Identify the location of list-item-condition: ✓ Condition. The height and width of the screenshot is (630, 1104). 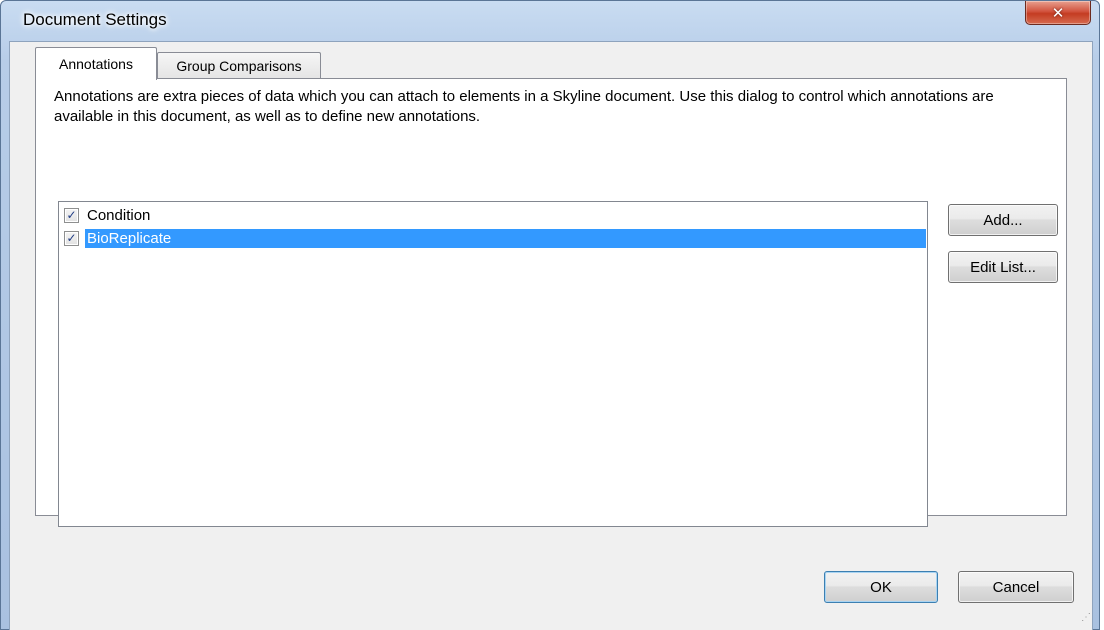
(107, 215).